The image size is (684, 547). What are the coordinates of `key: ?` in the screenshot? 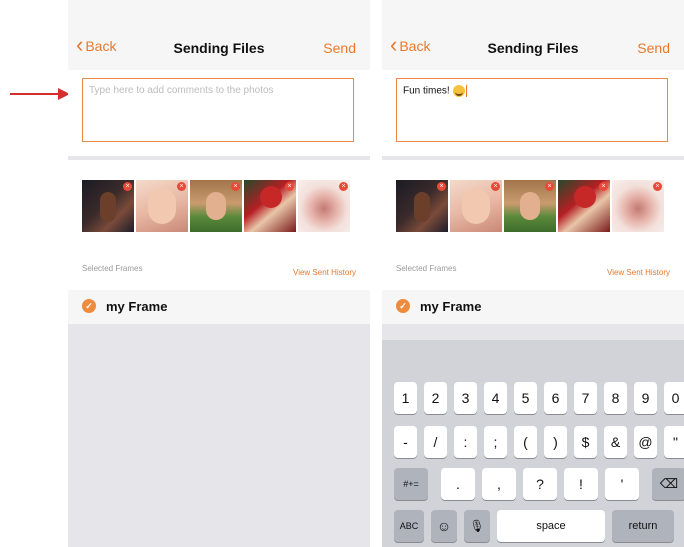 It's located at (540, 484).